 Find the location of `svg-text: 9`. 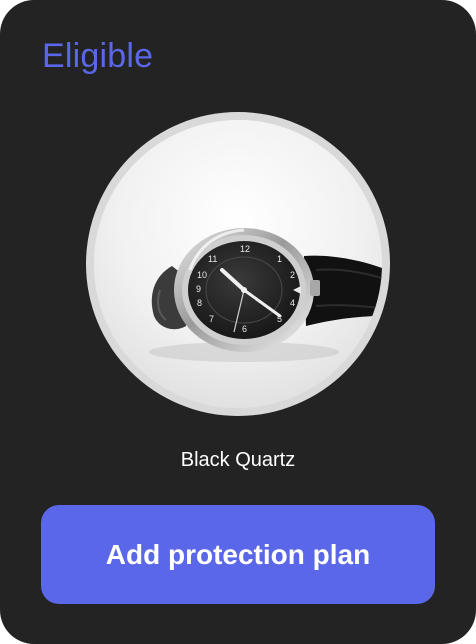

svg-text: 9 is located at coordinates (198, 289).